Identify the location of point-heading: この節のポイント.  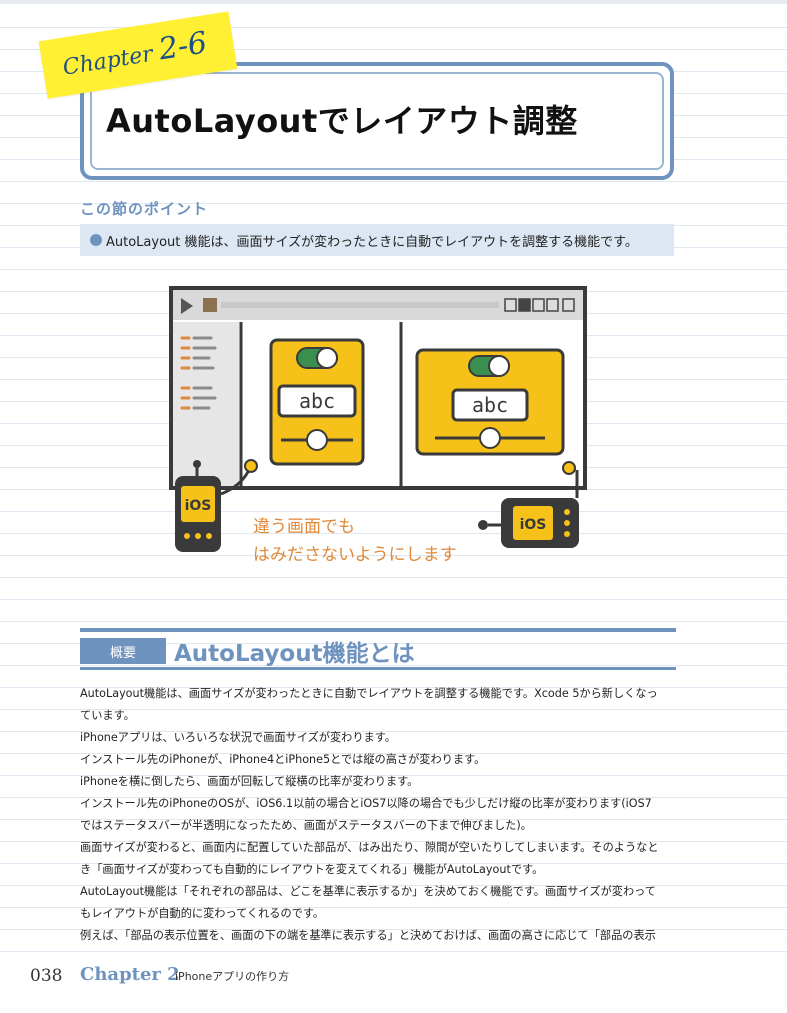
(144, 209).